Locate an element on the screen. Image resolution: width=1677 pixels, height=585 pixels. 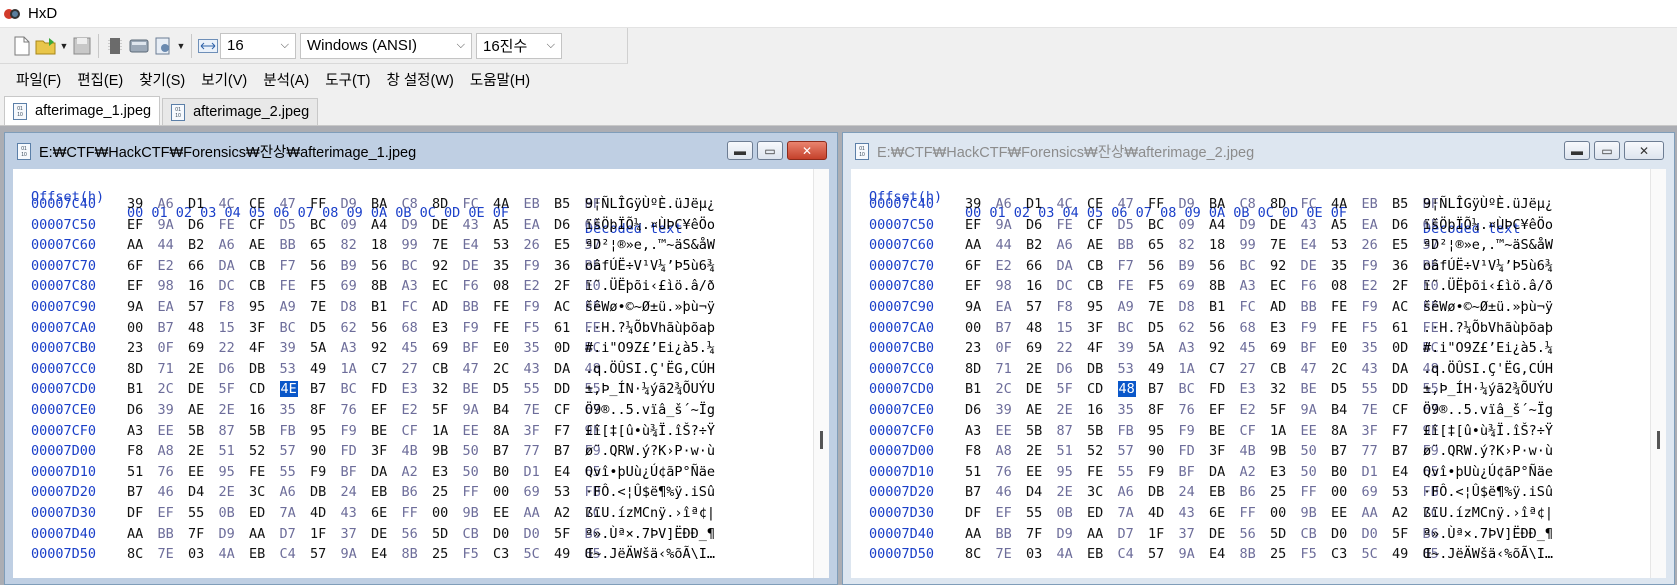
row-decoded-text: #.i"O9Z£’Ei¿à5.¼ is located at coordinates (650, 348).